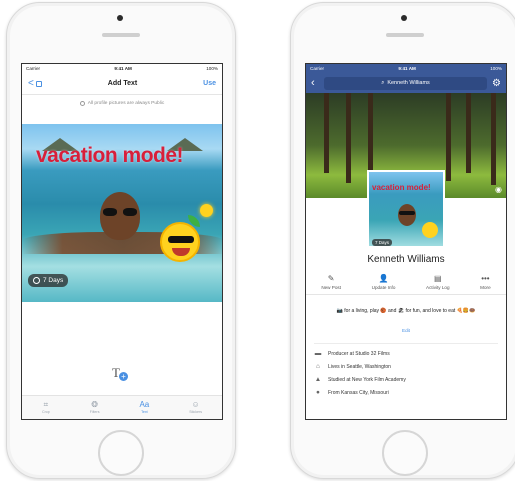 This screenshot has width=515, height=481. I want to click on more-icon: •••, so click(485, 278).